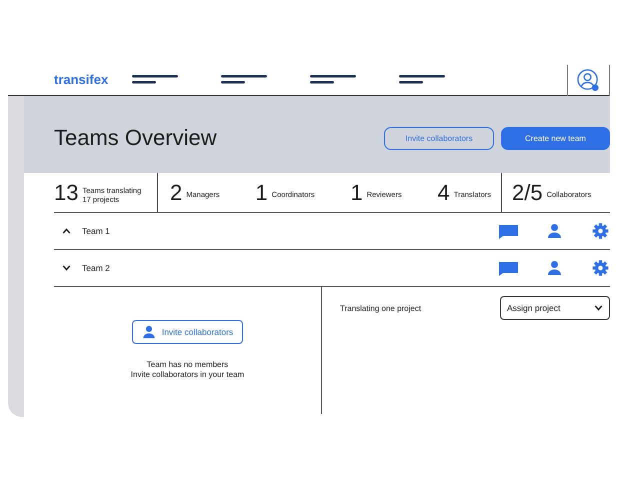 The width and height of the screenshot is (632, 480). What do you see at coordinates (381, 309) in the screenshot?
I see `projects-label: Translating one project` at bounding box center [381, 309].